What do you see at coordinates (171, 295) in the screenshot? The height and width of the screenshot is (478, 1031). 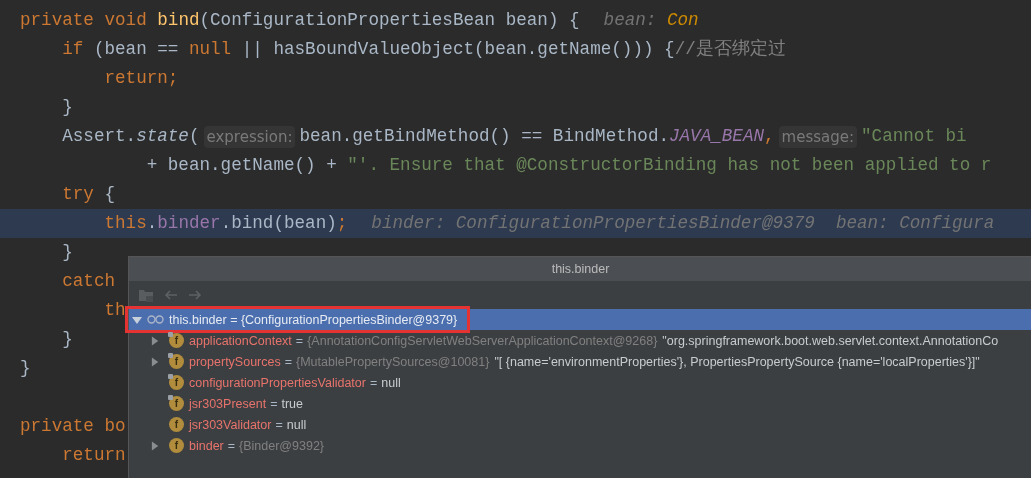 I see `back-arrow-icon` at bounding box center [171, 295].